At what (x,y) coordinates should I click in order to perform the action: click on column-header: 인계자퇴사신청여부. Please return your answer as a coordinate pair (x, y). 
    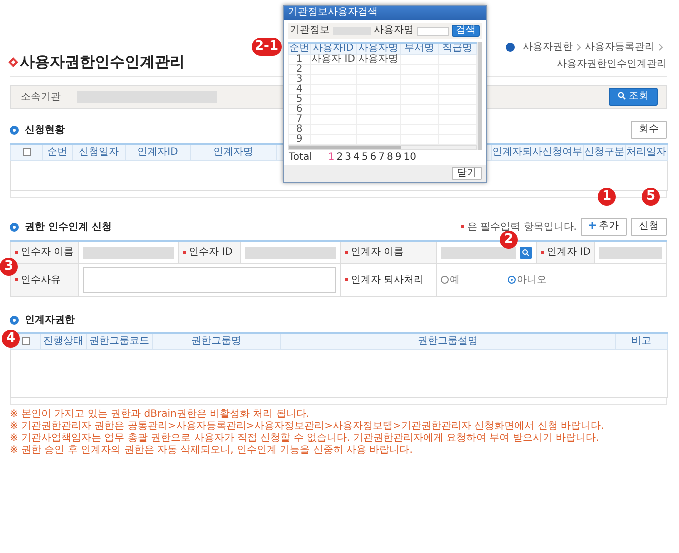
    Looking at the image, I should click on (537, 152).